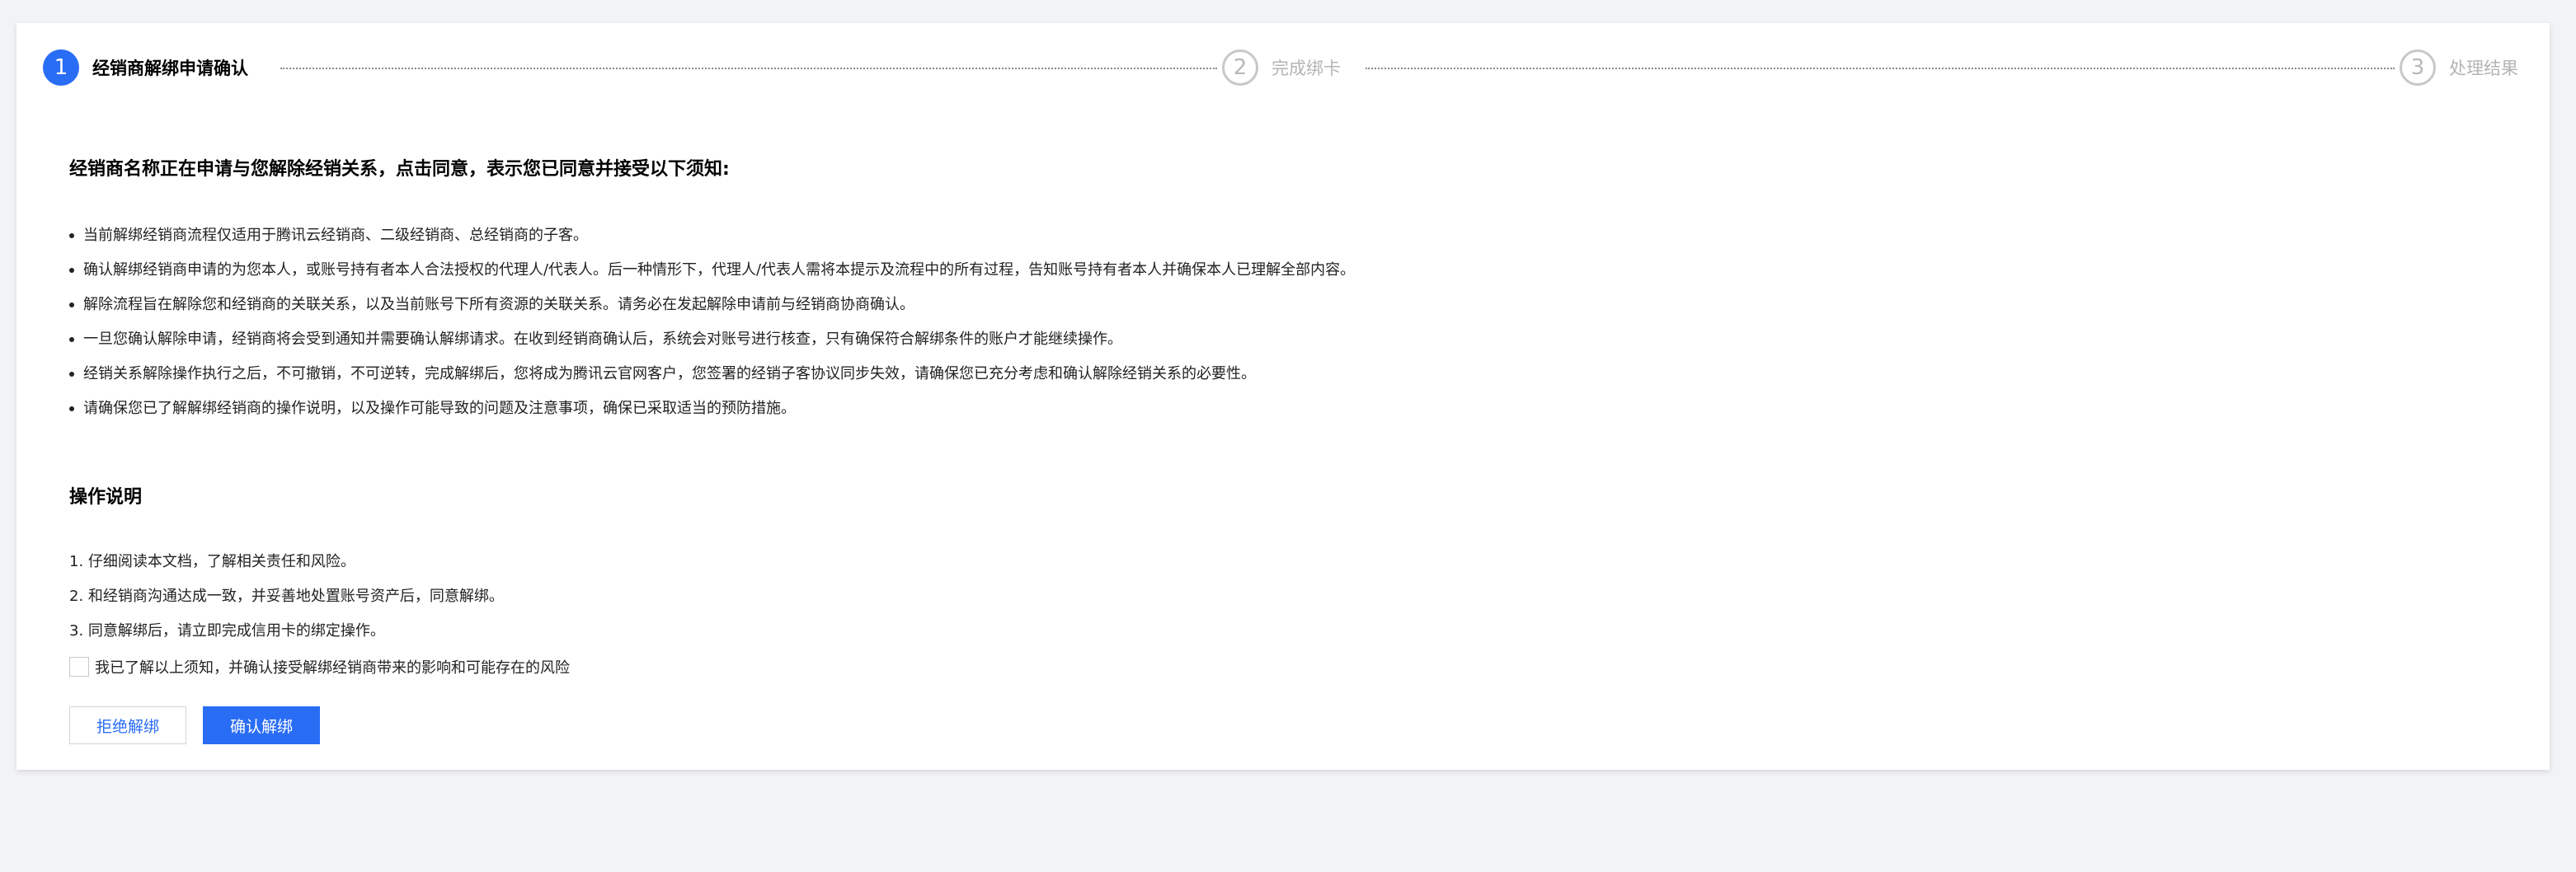  What do you see at coordinates (127, 725) in the screenshot?
I see `reject-unbind-button: 拒绝解绑` at bounding box center [127, 725].